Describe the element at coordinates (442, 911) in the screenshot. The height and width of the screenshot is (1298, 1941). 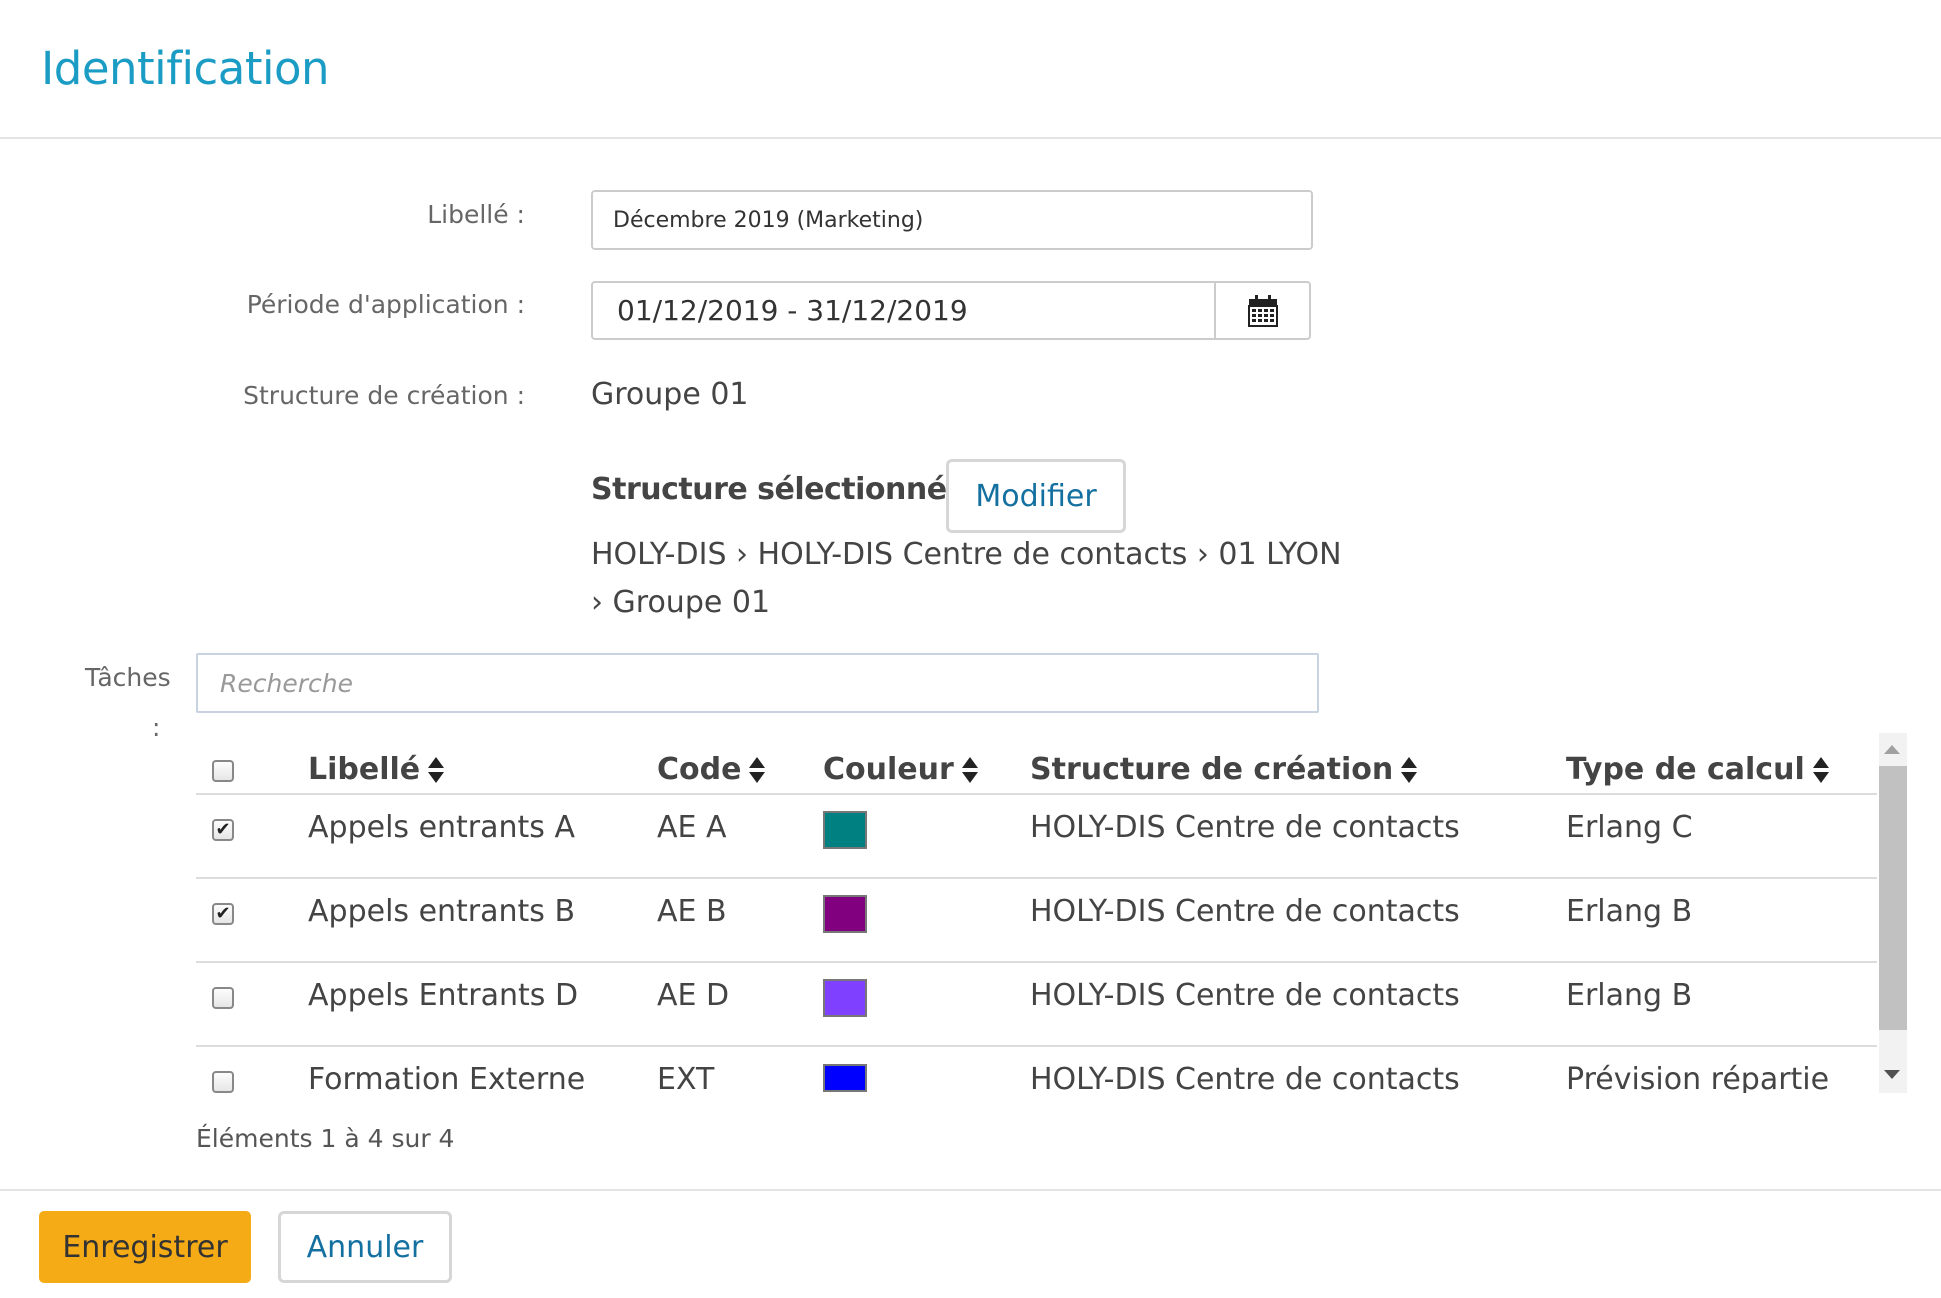
I see `task-libelle: Appels entrants B` at that location.